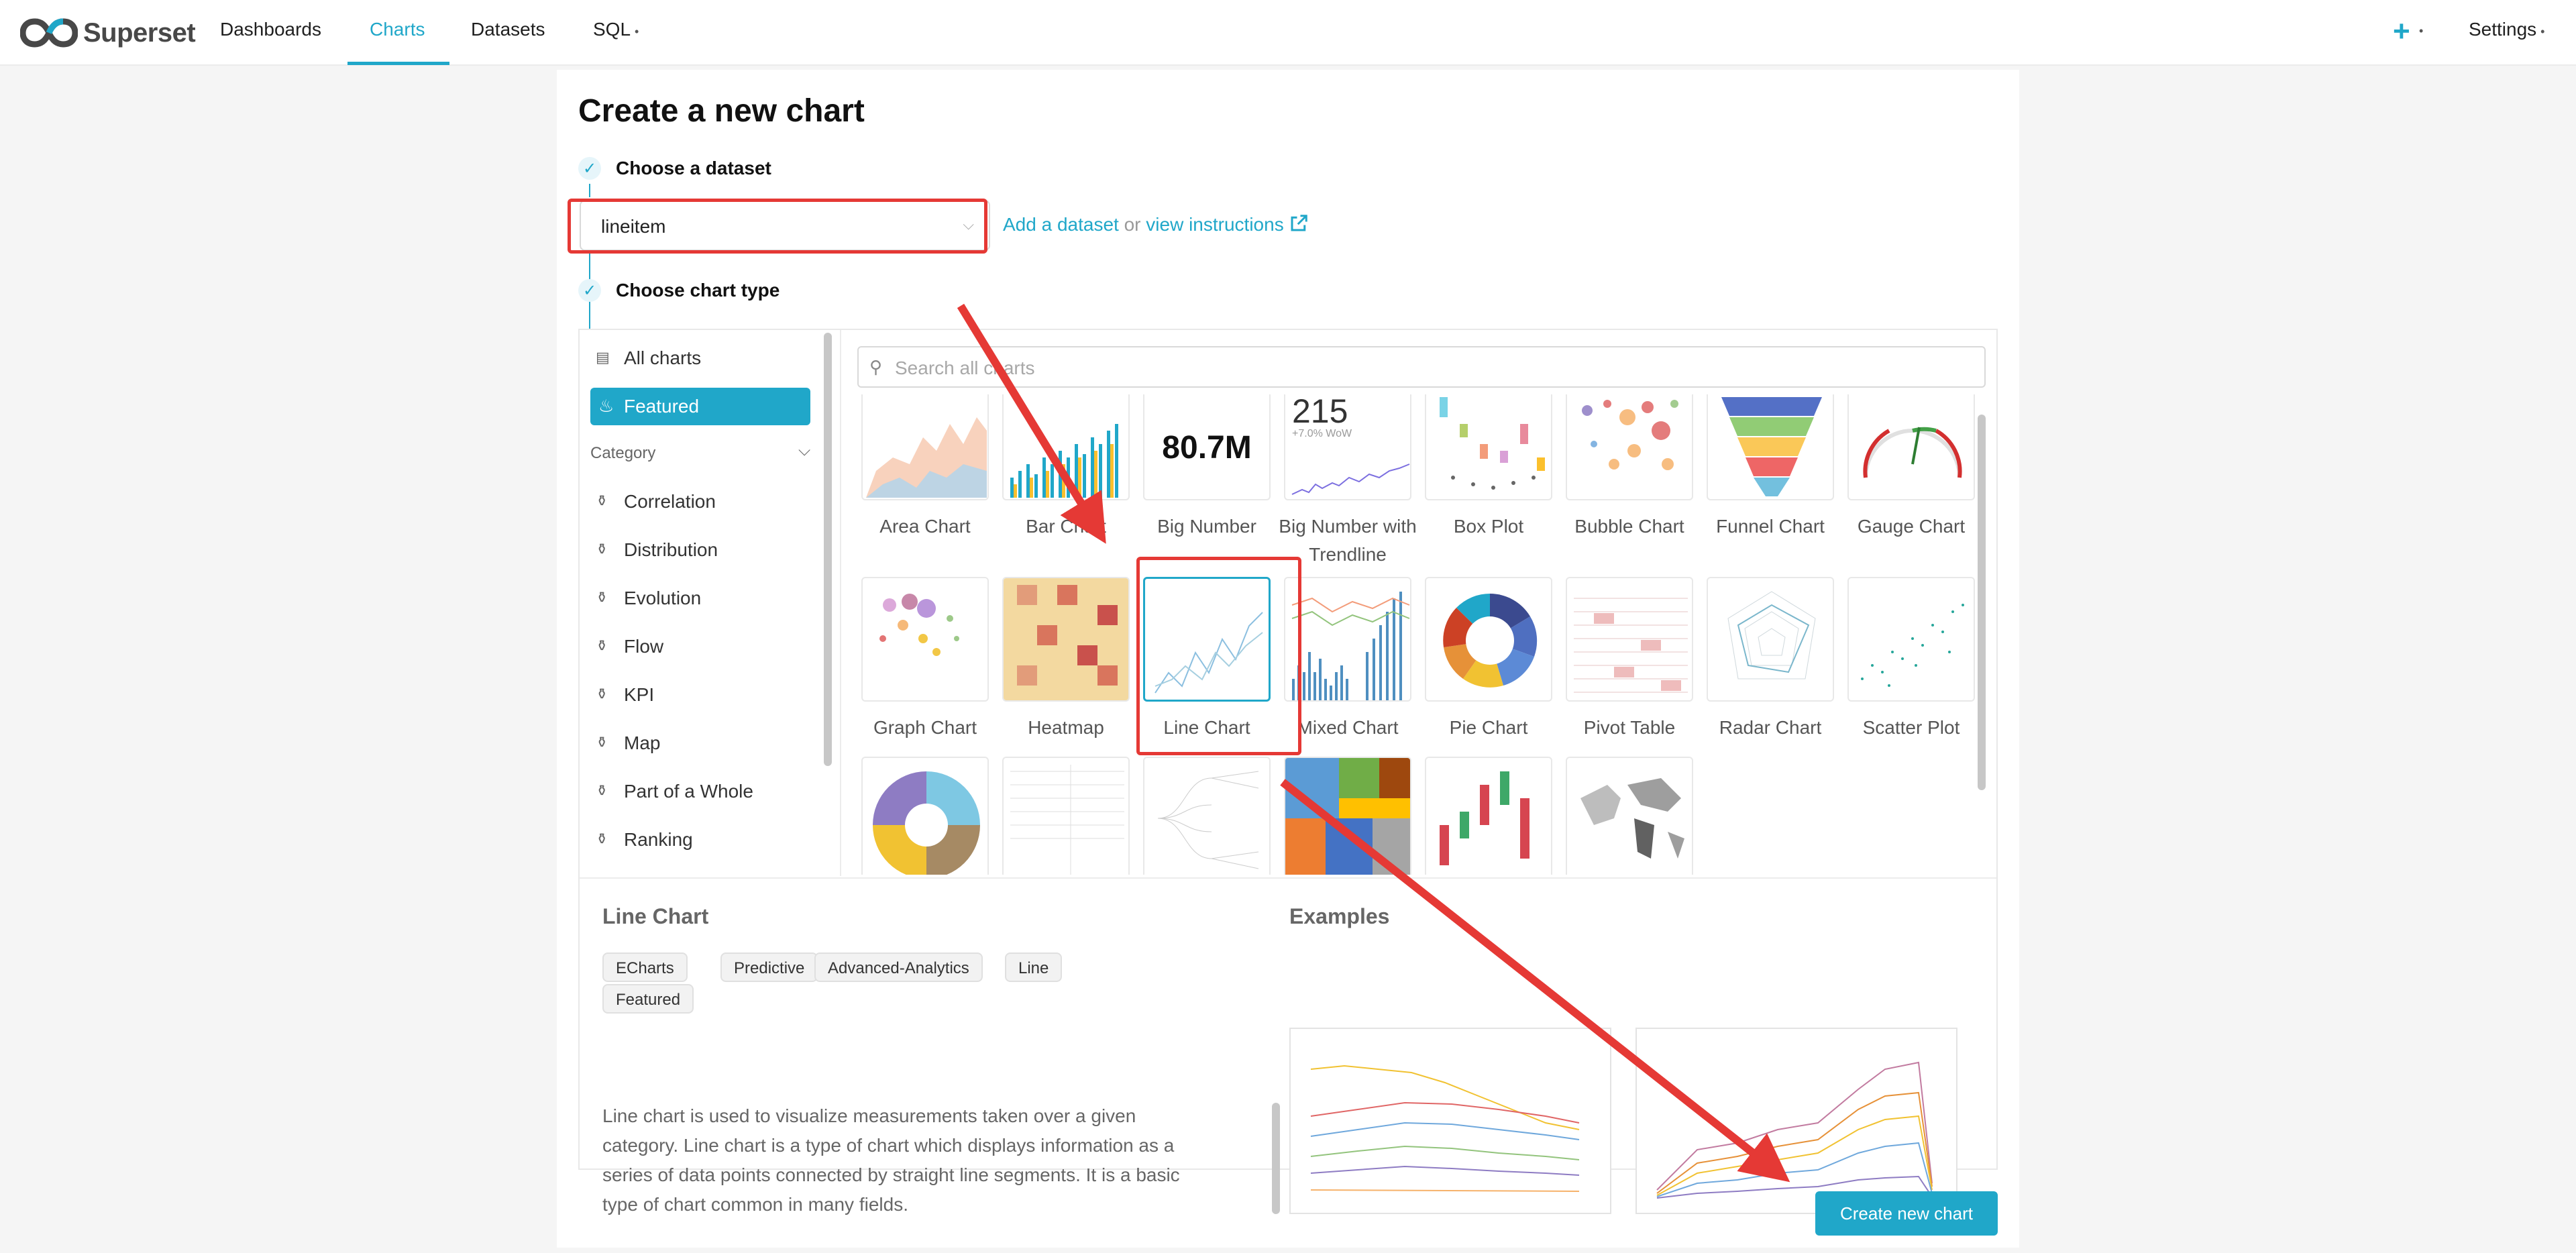  What do you see at coordinates (662, 406) in the screenshot?
I see `featured-label: Featured` at bounding box center [662, 406].